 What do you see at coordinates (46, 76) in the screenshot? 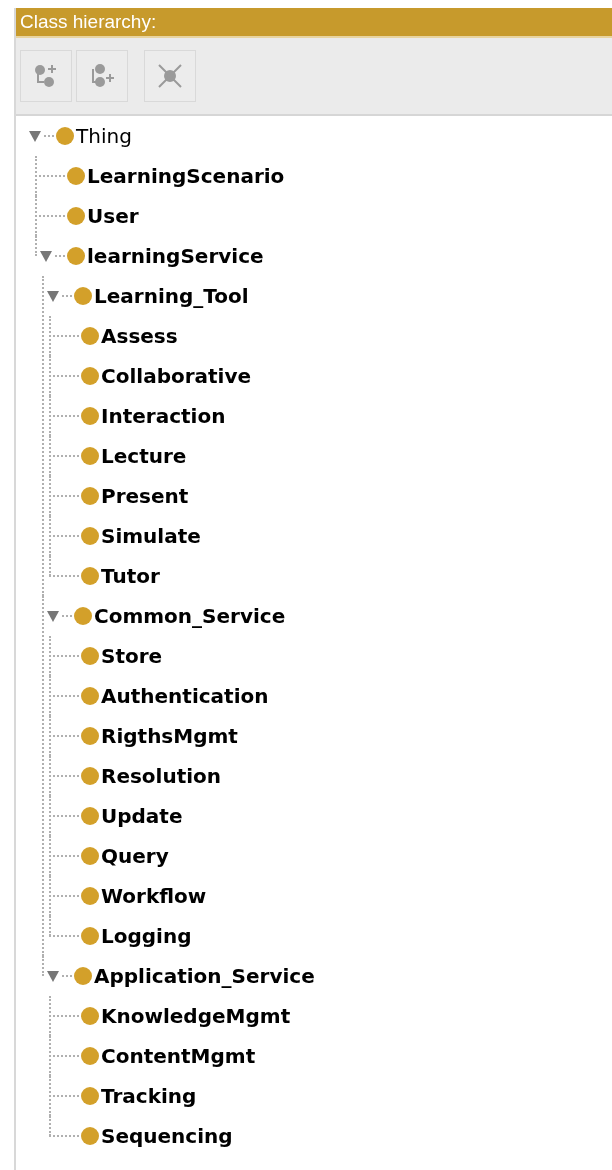
I see `add-child-button` at bounding box center [46, 76].